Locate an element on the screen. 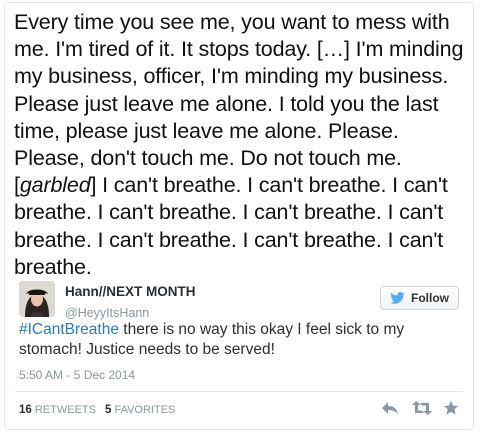 The height and width of the screenshot is (439, 484). hashtag-link: #ICantBreathe is located at coordinates (69, 329).